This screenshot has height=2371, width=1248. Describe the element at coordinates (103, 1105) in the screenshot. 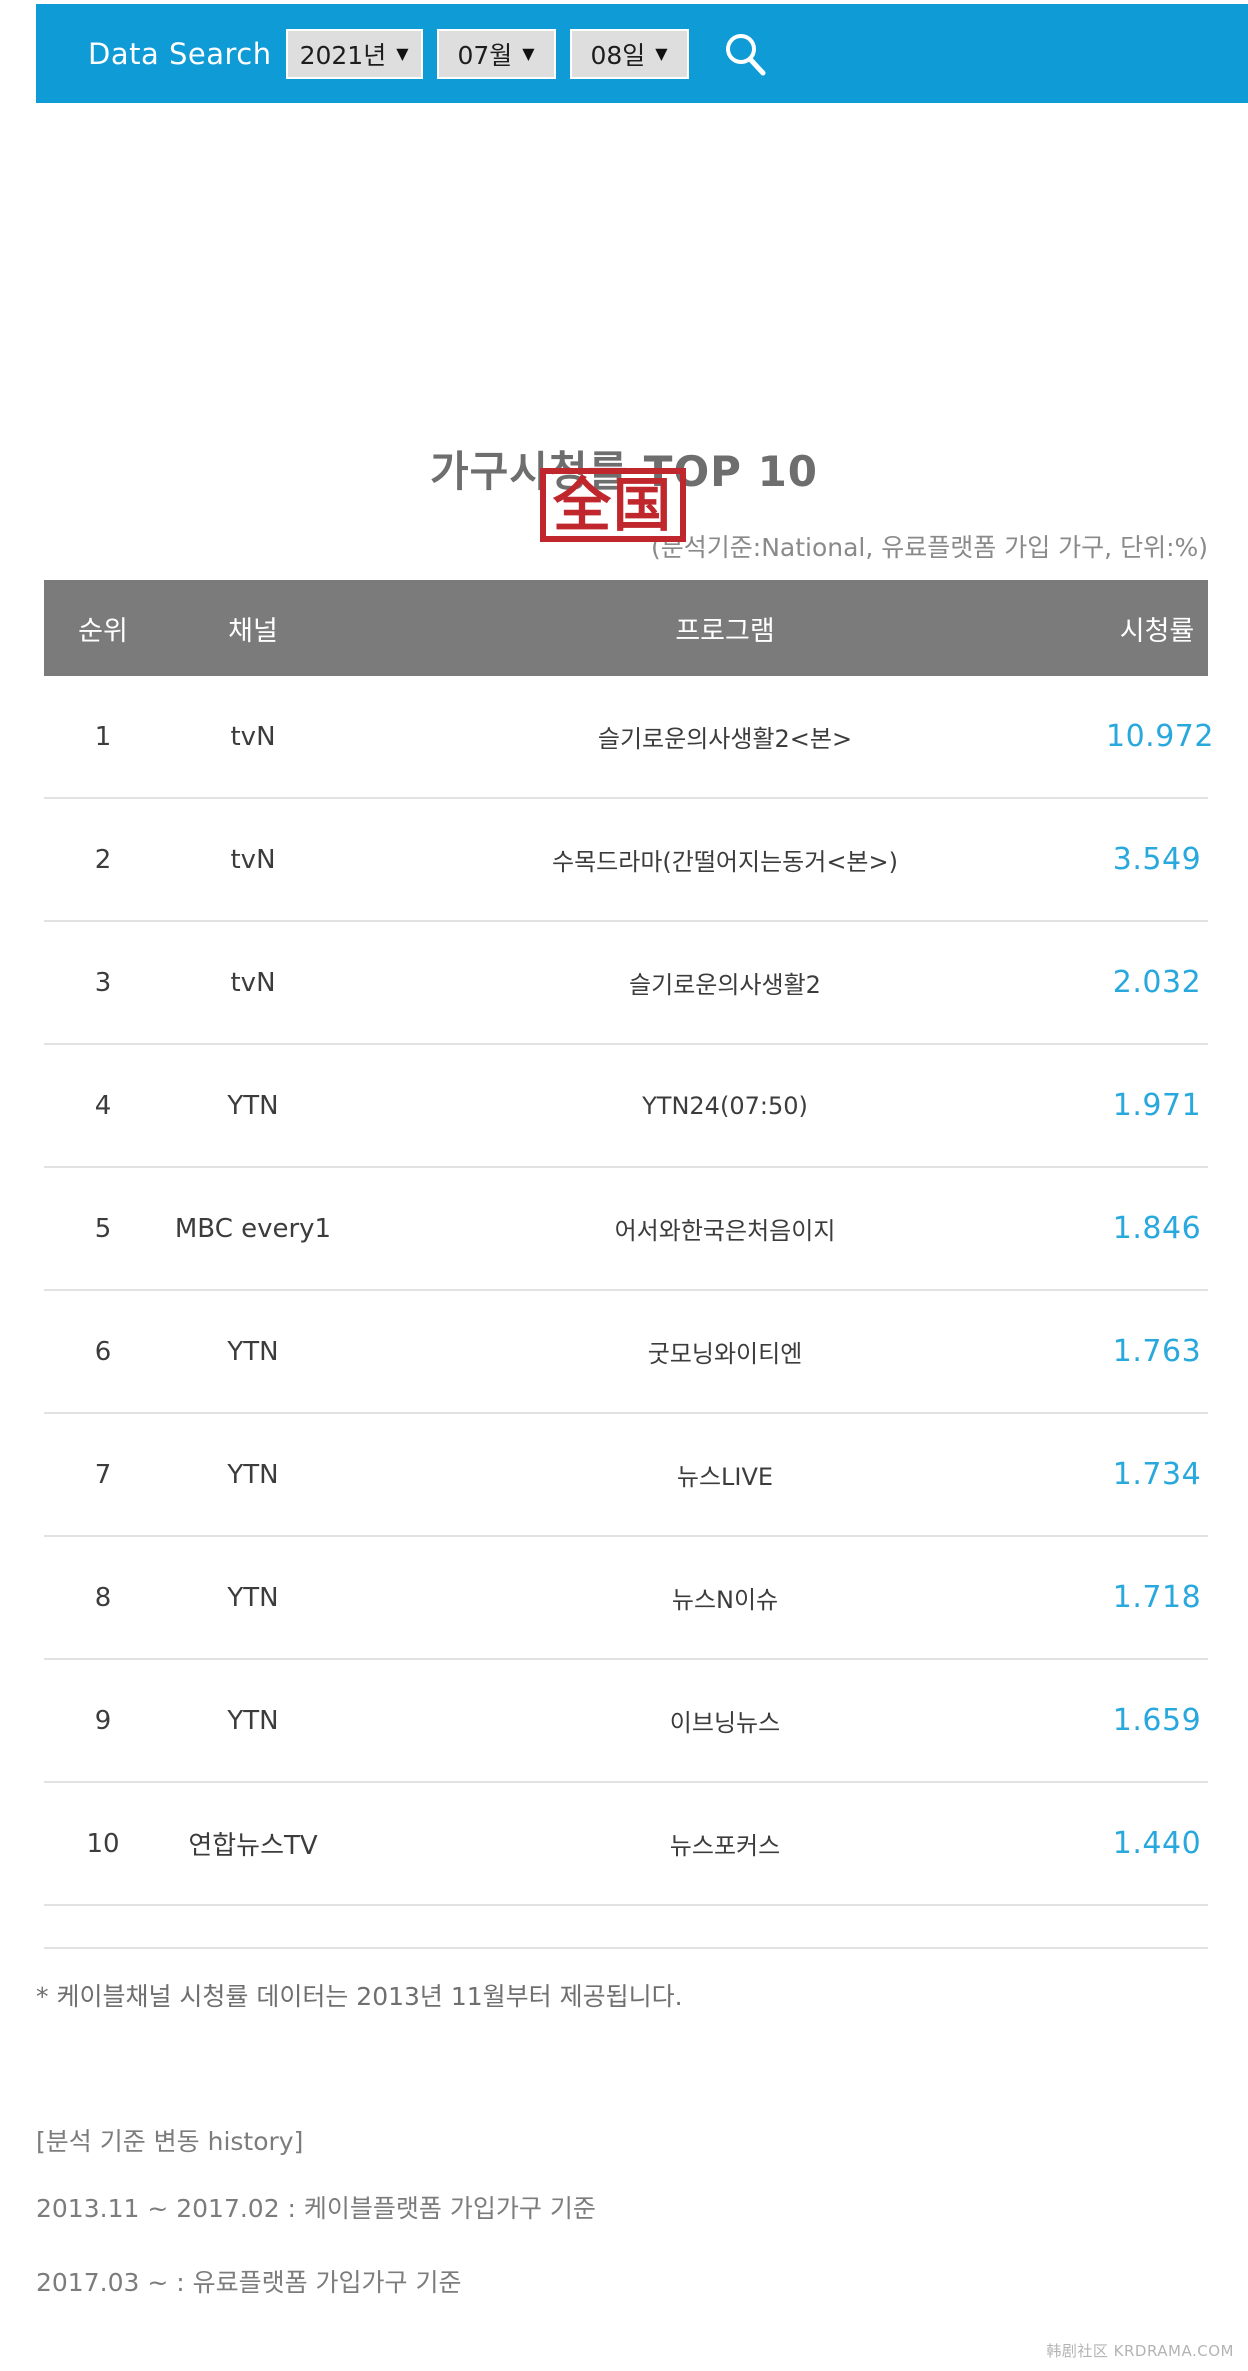

I see `cell-rank: 4` at that location.